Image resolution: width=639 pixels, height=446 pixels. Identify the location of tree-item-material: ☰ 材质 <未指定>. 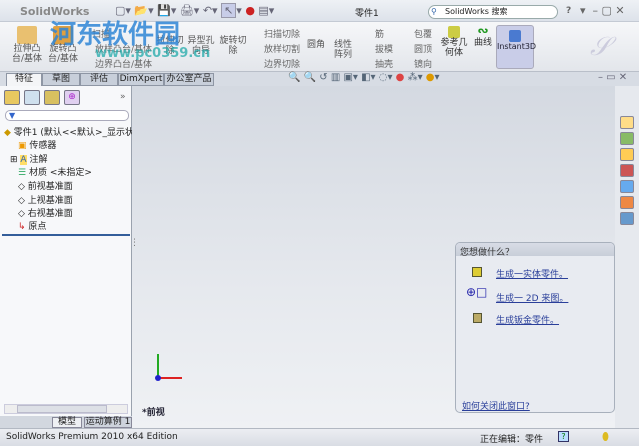
(55, 171).